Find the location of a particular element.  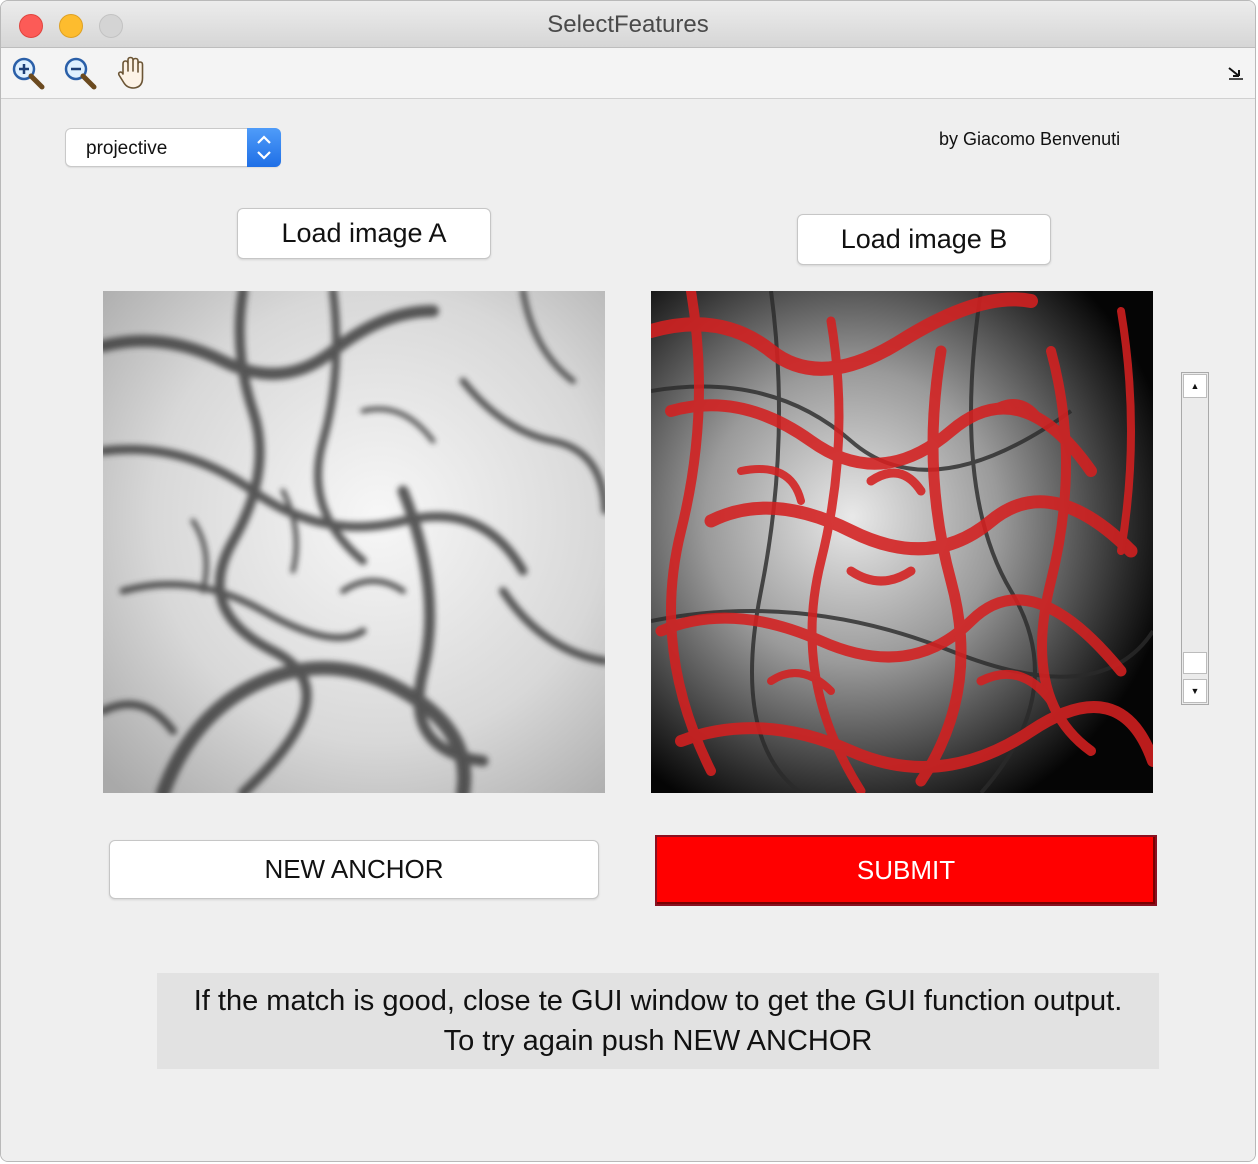

pan-hand-icon is located at coordinates (132, 73).